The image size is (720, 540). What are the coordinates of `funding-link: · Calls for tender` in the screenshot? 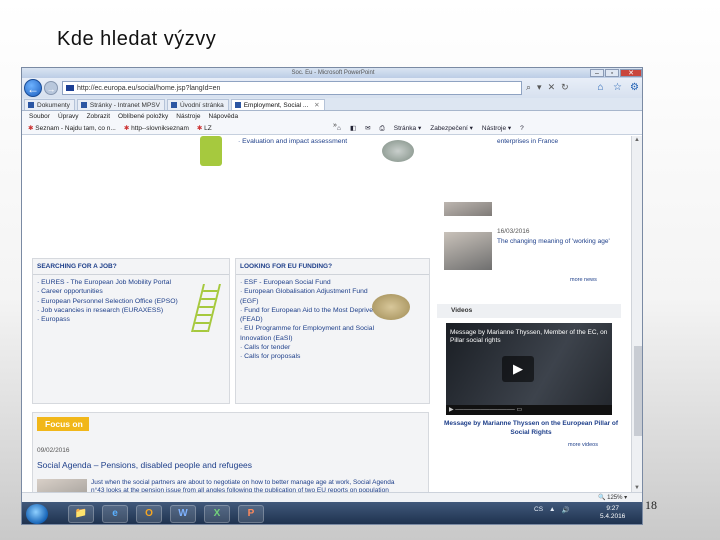 It's located at (332, 347).